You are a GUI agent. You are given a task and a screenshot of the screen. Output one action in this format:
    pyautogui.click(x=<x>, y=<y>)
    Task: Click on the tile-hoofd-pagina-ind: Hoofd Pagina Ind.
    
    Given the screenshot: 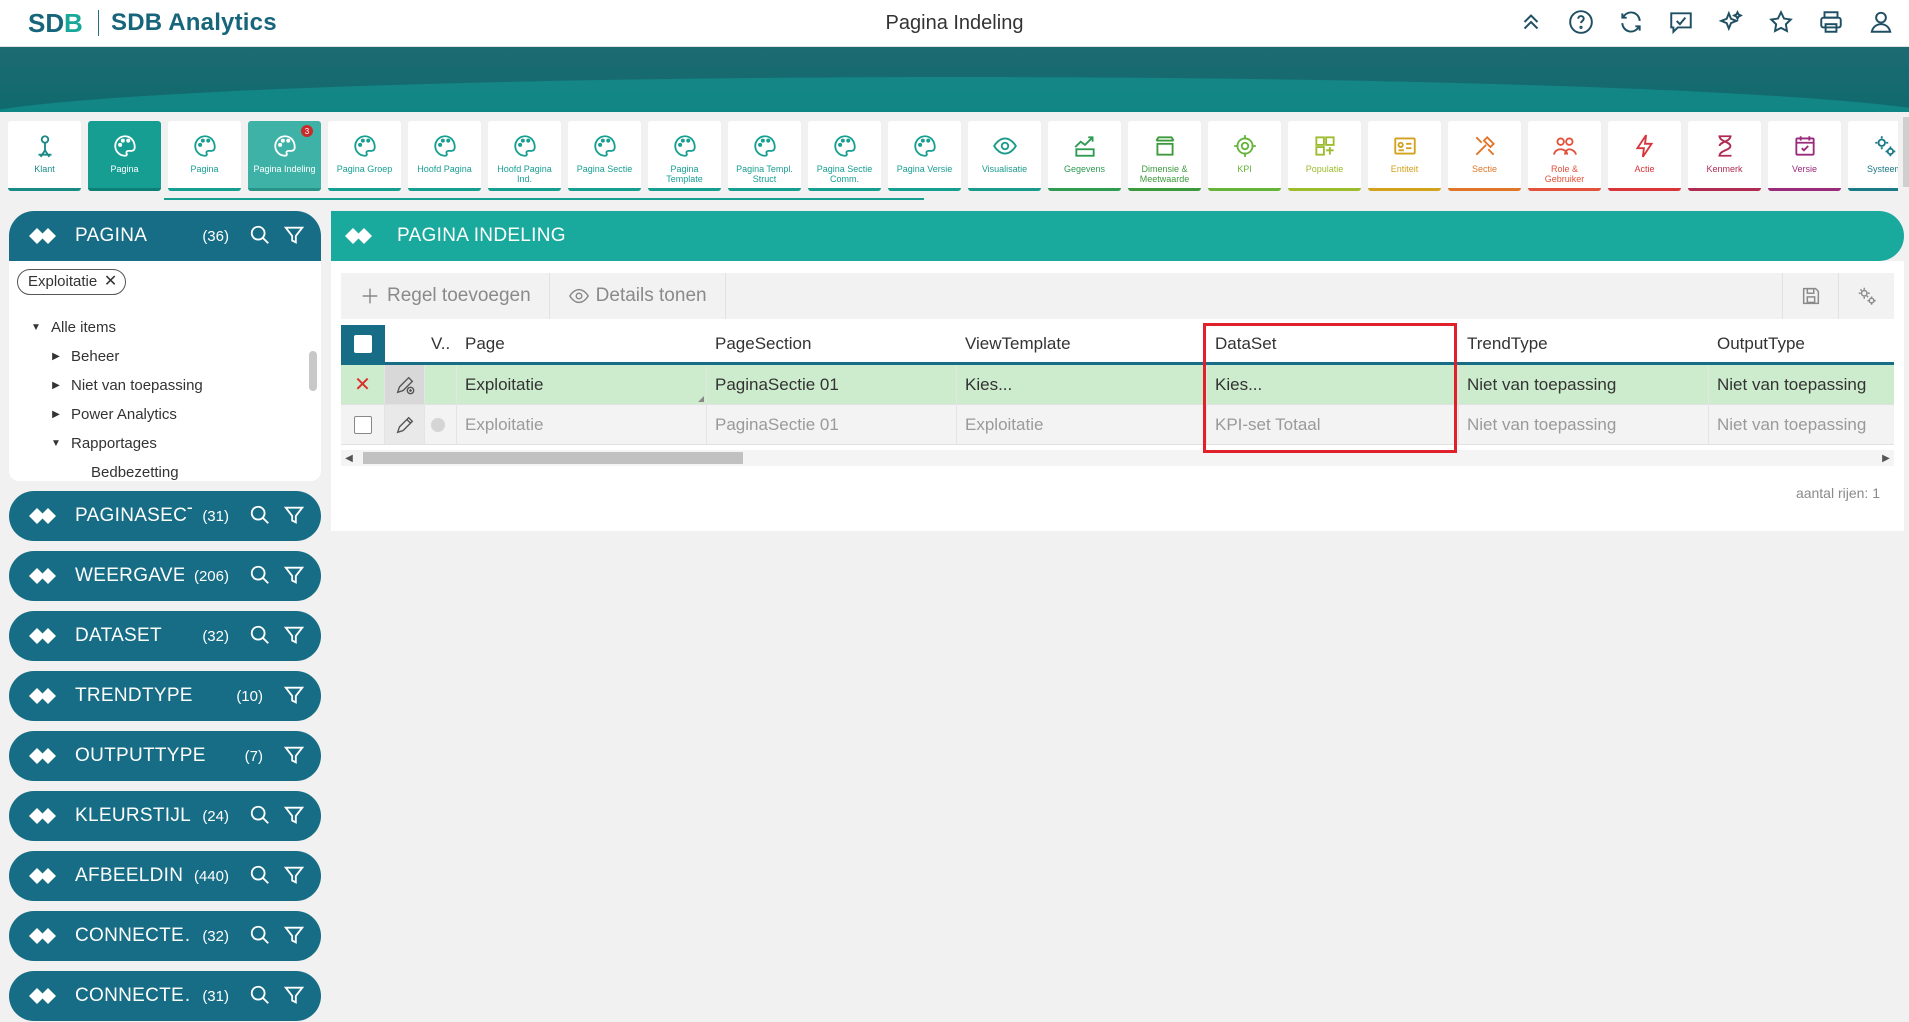 What is the action you would take?
    pyautogui.click(x=524, y=156)
    